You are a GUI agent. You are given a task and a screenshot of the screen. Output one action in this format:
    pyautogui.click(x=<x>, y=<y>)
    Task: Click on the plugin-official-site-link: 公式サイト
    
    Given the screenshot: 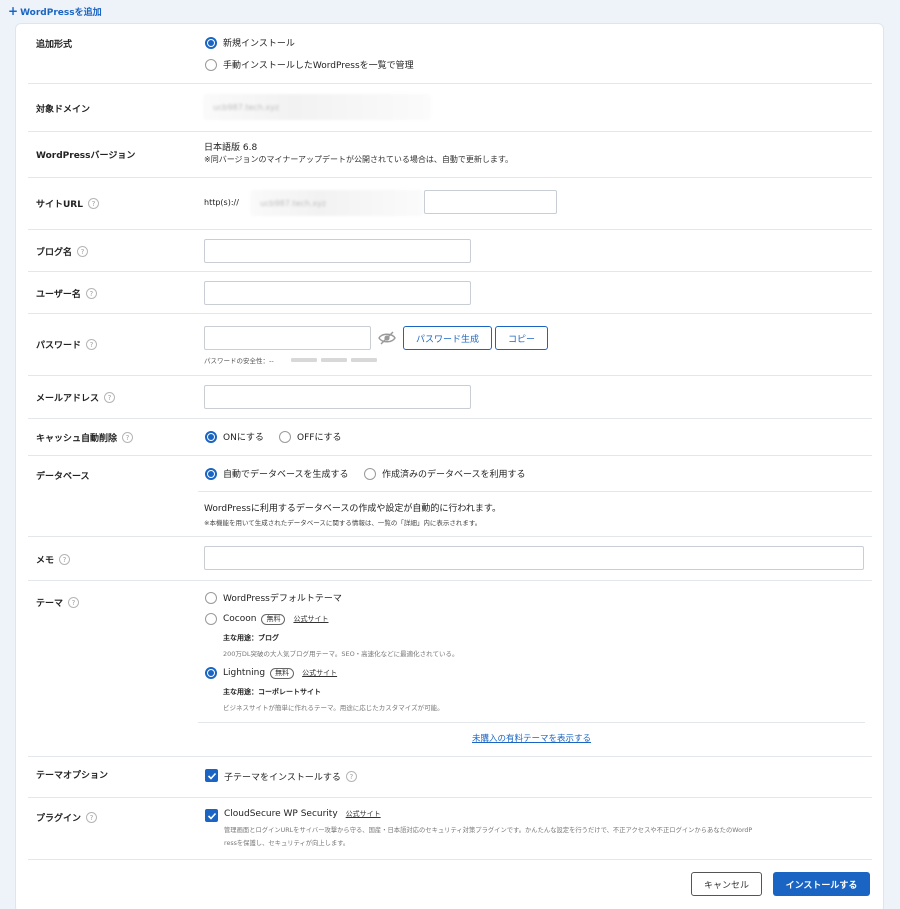 What is the action you would take?
    pyautogui.click(x=363, y=814)
    